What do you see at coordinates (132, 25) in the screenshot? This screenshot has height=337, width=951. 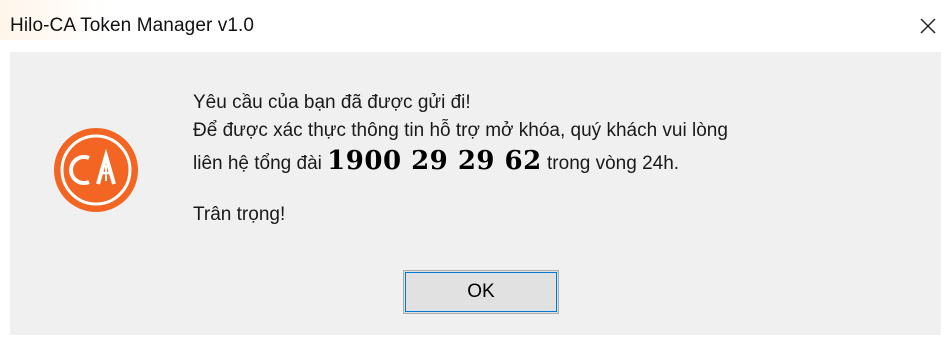 I see `window-title: Hilo-CA Token Manager v1.0` at bounding box center [132, 25].